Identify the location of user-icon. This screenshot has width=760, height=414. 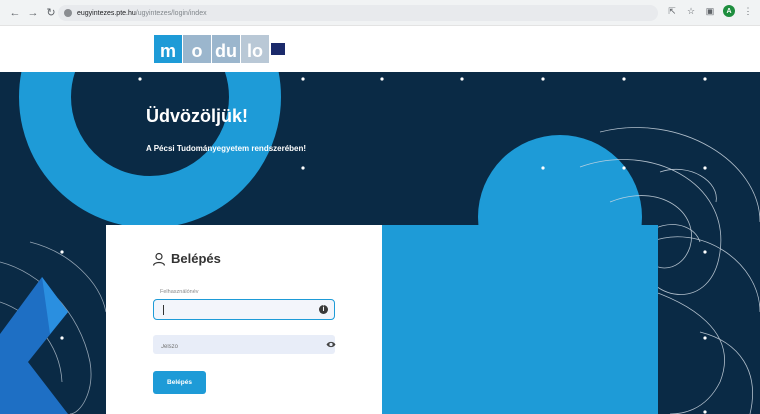
(159, 259).